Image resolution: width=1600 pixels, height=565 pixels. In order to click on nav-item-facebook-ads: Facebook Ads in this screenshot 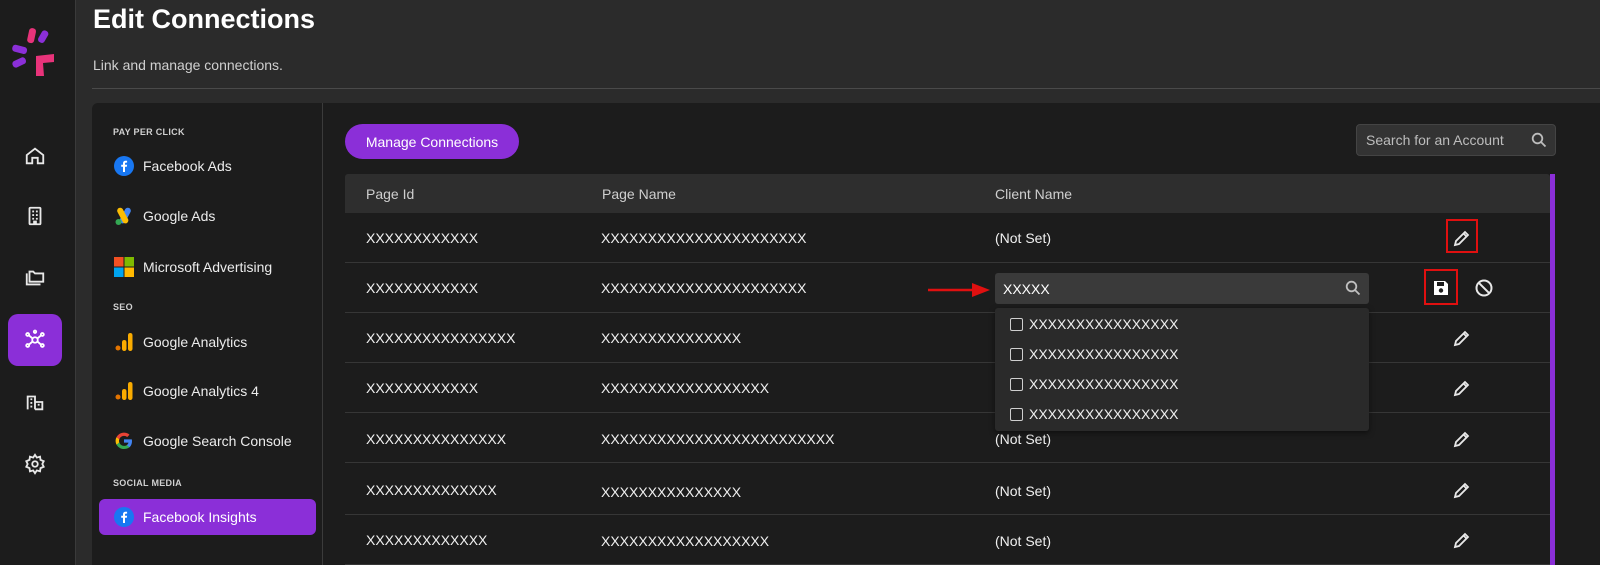, I will do `click(207, 166)`.